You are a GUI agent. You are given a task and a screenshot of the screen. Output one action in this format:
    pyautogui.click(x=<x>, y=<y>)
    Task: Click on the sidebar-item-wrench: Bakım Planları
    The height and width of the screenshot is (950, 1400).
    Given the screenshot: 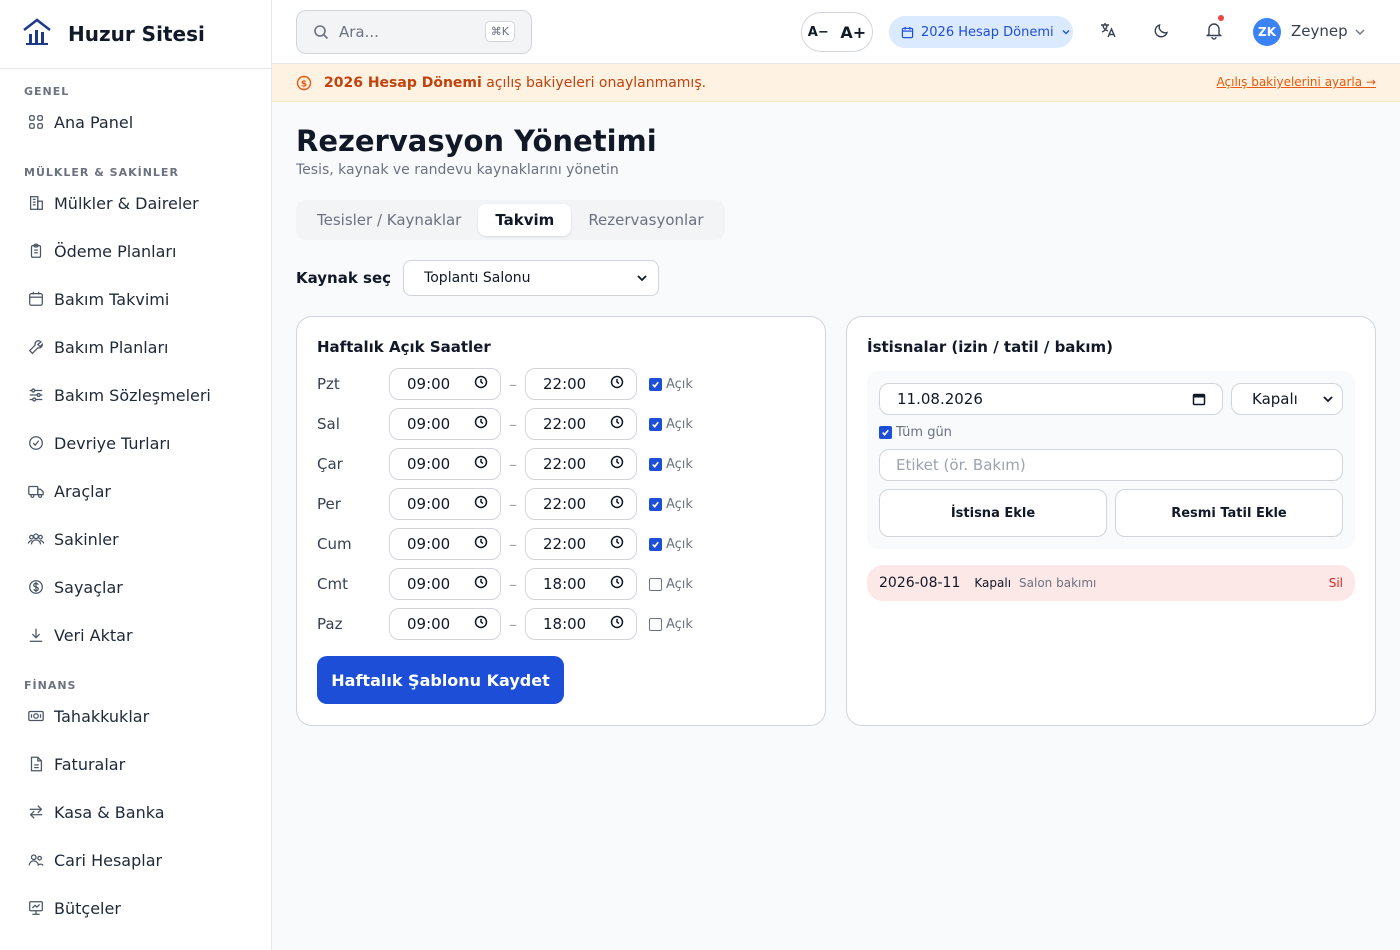 What is the action you would take?
    pyautogui.click(x=135, y=347)
    